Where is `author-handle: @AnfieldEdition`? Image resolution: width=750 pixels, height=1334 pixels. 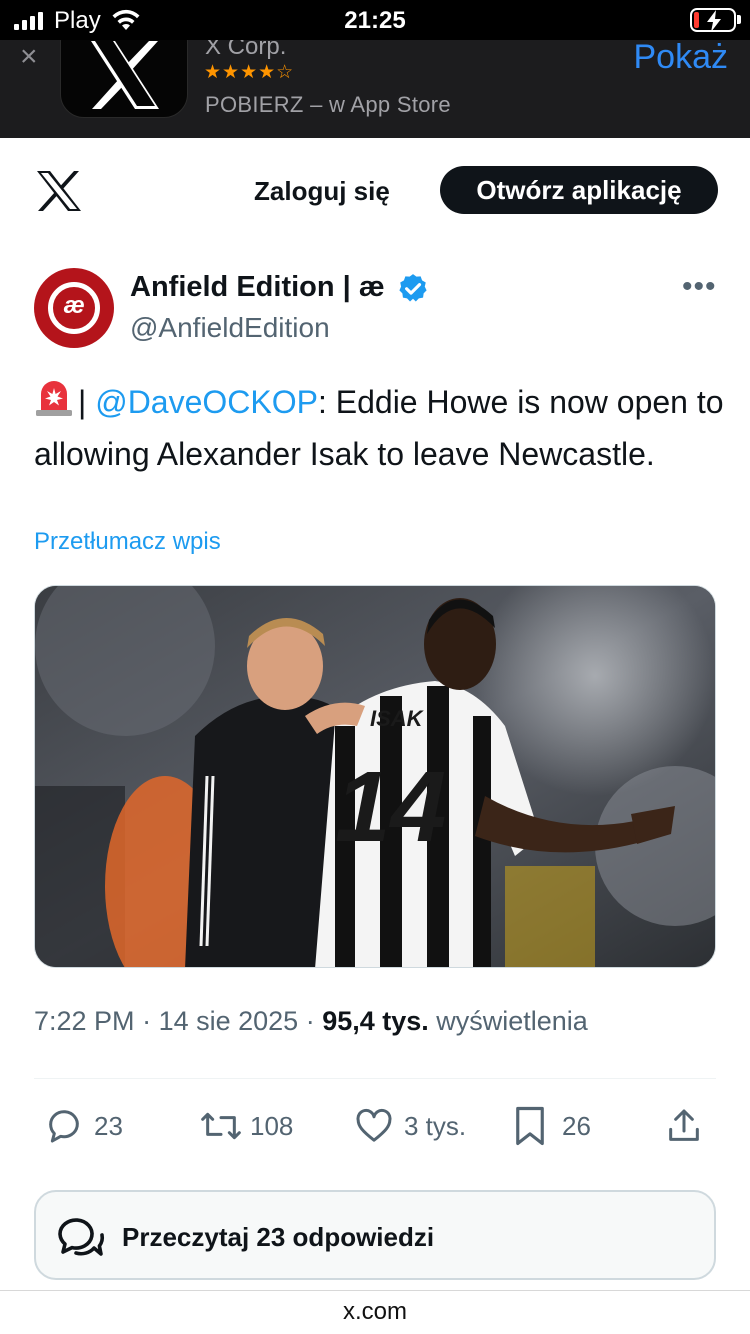 author-handle: @AnfieldEdition is located at coordinates (230, 328).